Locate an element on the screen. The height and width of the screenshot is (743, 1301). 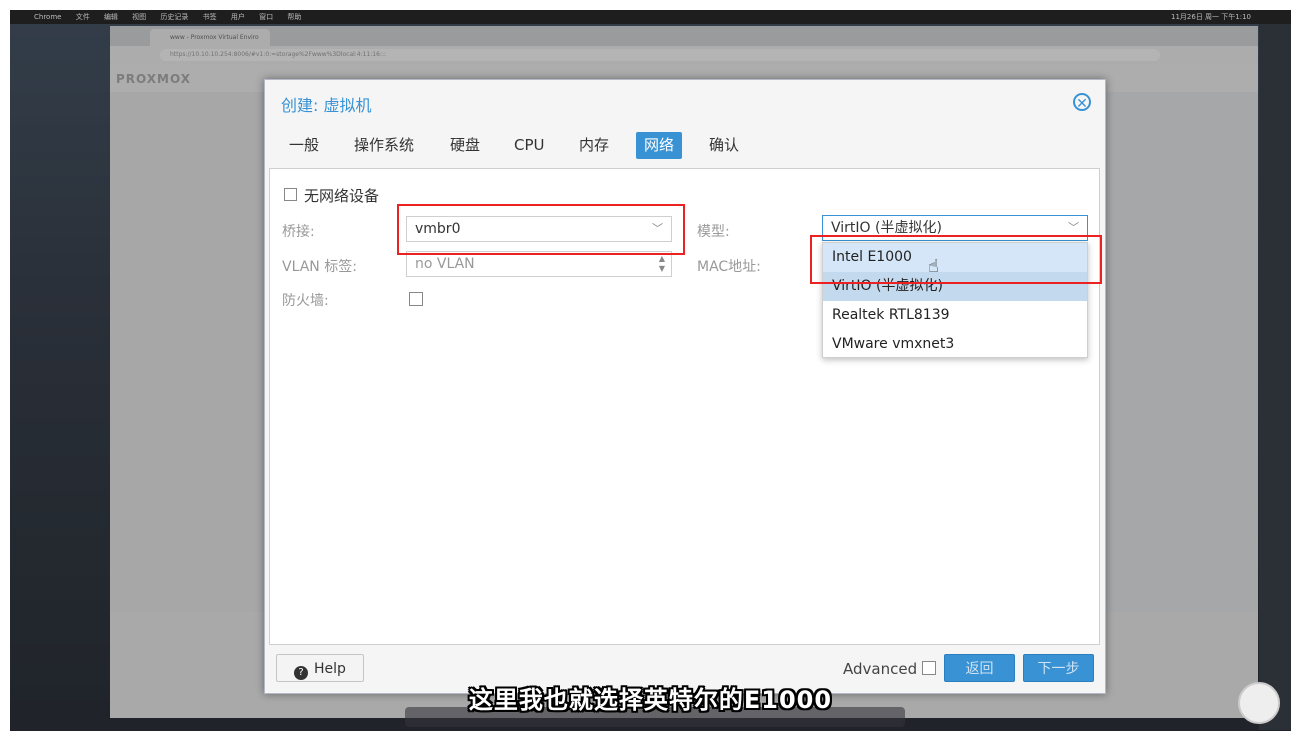
menu-chrome: Chrome is located at coordinates (47, 17).